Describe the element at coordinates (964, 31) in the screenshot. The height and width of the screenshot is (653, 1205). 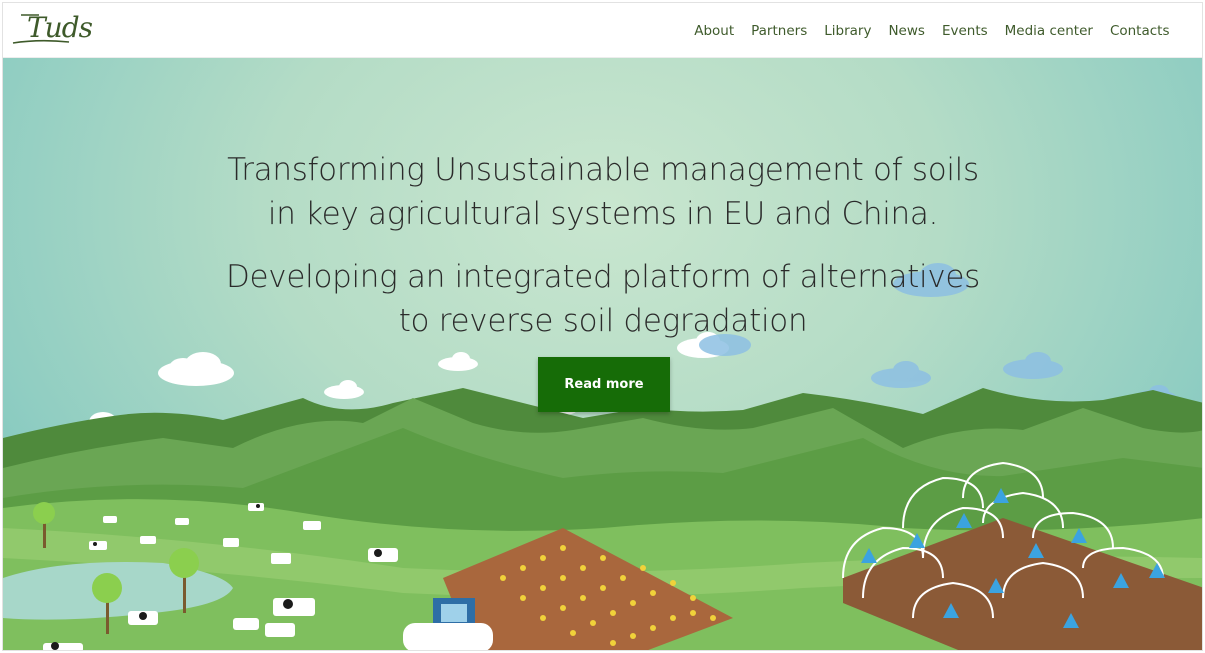
I see `nav-events: Events` at that location.